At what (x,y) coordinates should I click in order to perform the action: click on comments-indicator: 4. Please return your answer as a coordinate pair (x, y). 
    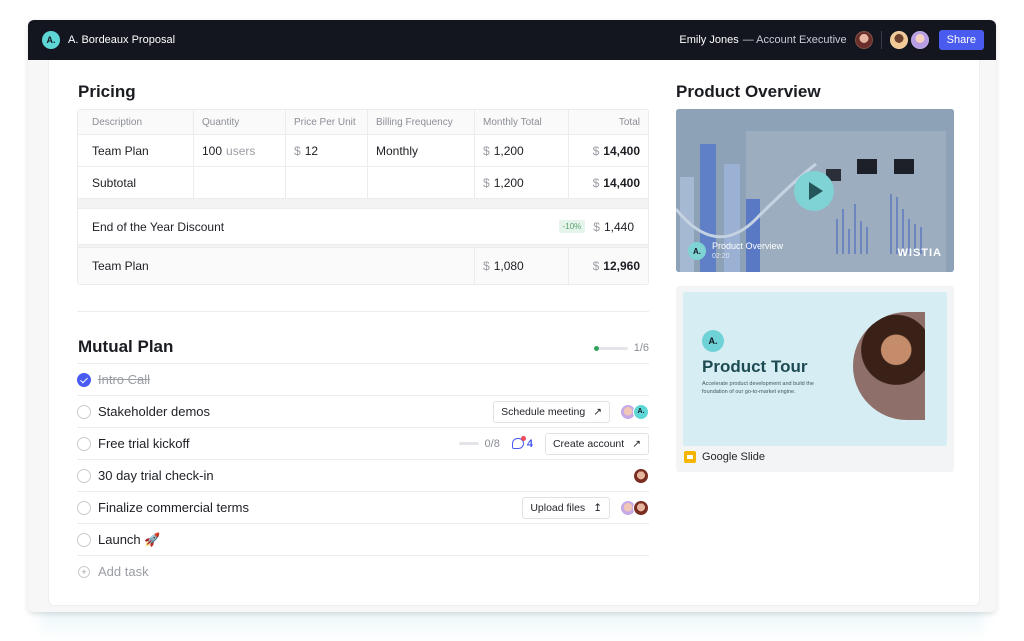
    Looking at the image, I should click on (522, 443).